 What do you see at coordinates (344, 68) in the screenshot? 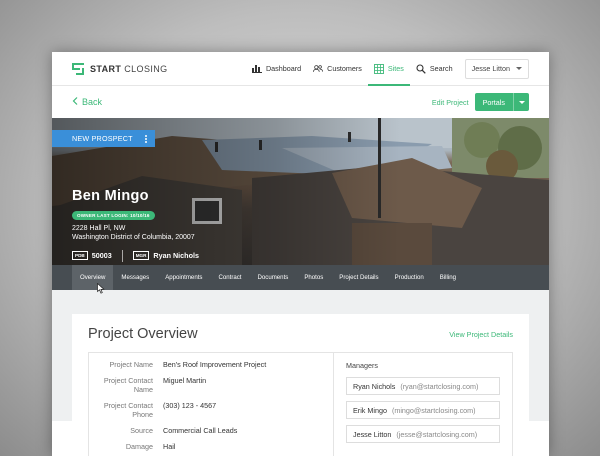
I see `nav-customers-label: Customers` at bounding box center [344, 68].